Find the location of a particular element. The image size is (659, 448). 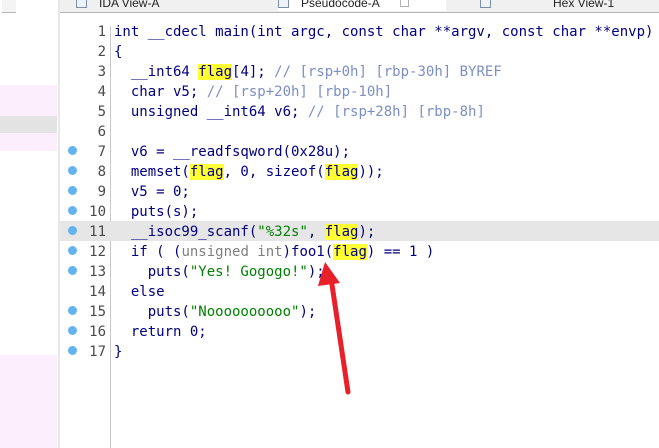

annotation-arrow is located at coordinates (334, 328).